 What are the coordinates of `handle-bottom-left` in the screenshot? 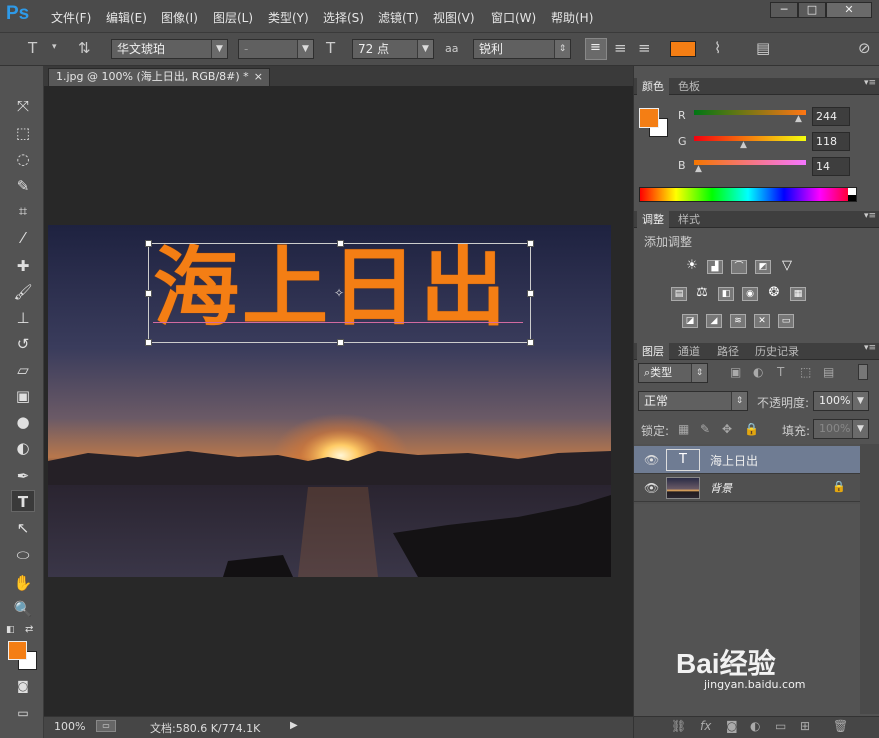 It's located at (148, 342).